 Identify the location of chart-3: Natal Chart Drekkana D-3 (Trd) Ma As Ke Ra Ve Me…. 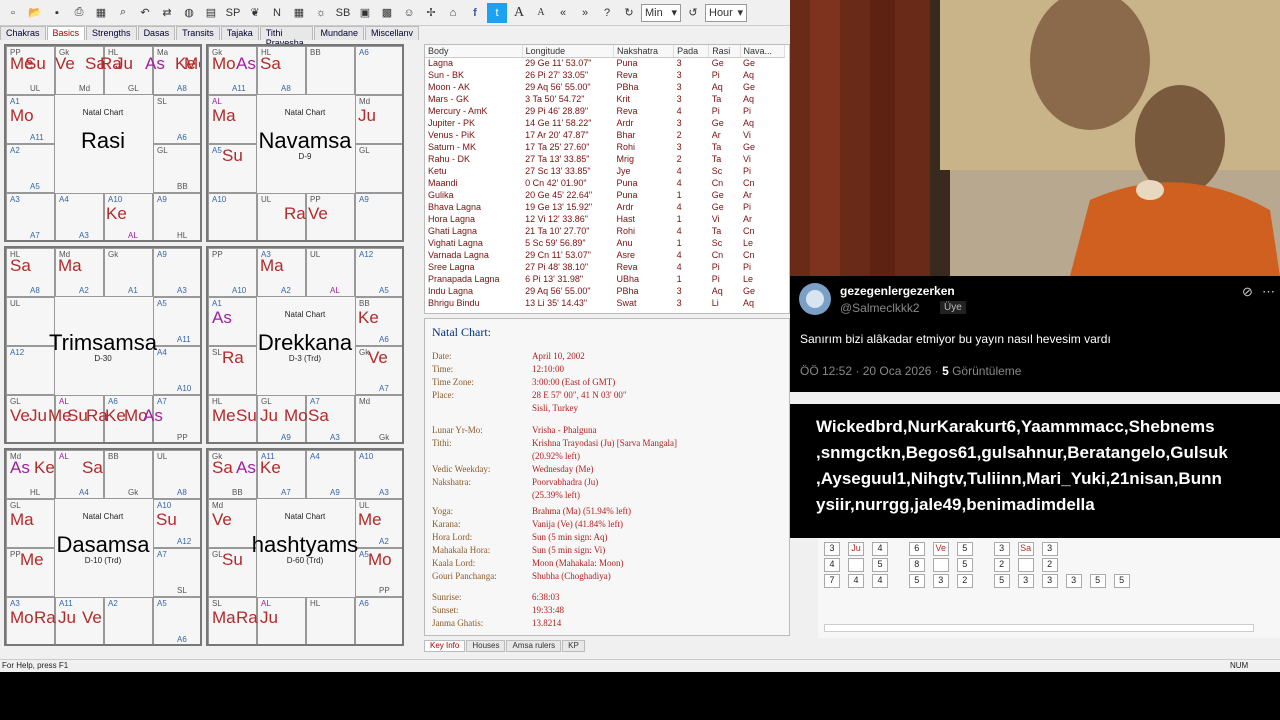
(305, 345).